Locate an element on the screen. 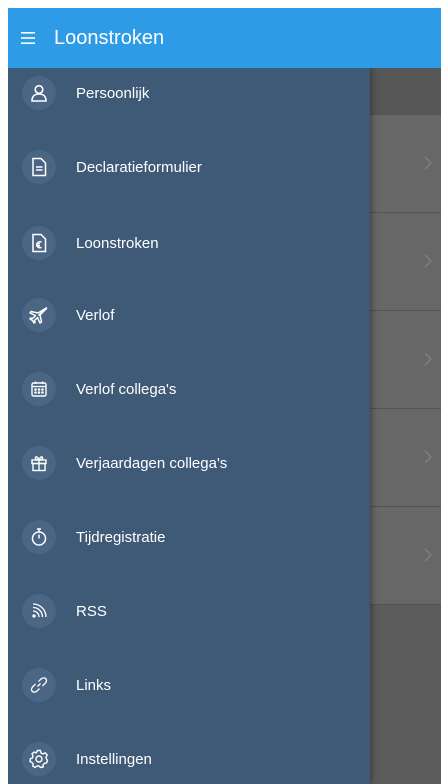  drawer-item-verlof: Verlof is located at coordinates (189, 315).